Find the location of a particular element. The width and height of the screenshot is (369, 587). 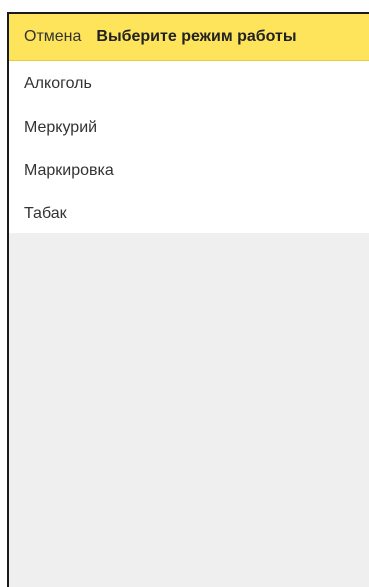

mode-item-tobacco: Табак is located at coordinates (189, 213).